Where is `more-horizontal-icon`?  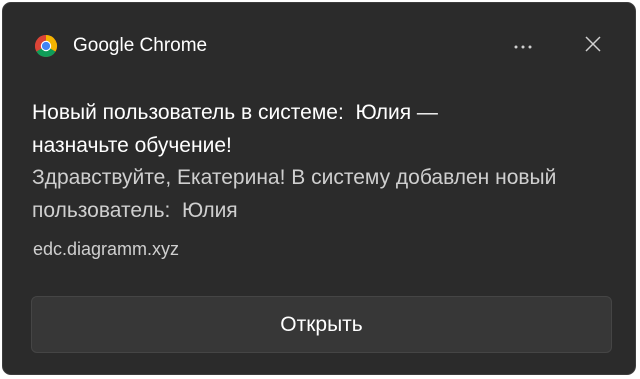 more-horizontal-icon is located at coordinates (523, 46).